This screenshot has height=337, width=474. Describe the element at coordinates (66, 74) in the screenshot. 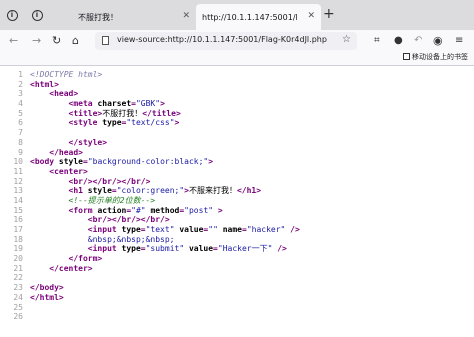

I see `source-token: <!DOCTYPE html>` at that location.